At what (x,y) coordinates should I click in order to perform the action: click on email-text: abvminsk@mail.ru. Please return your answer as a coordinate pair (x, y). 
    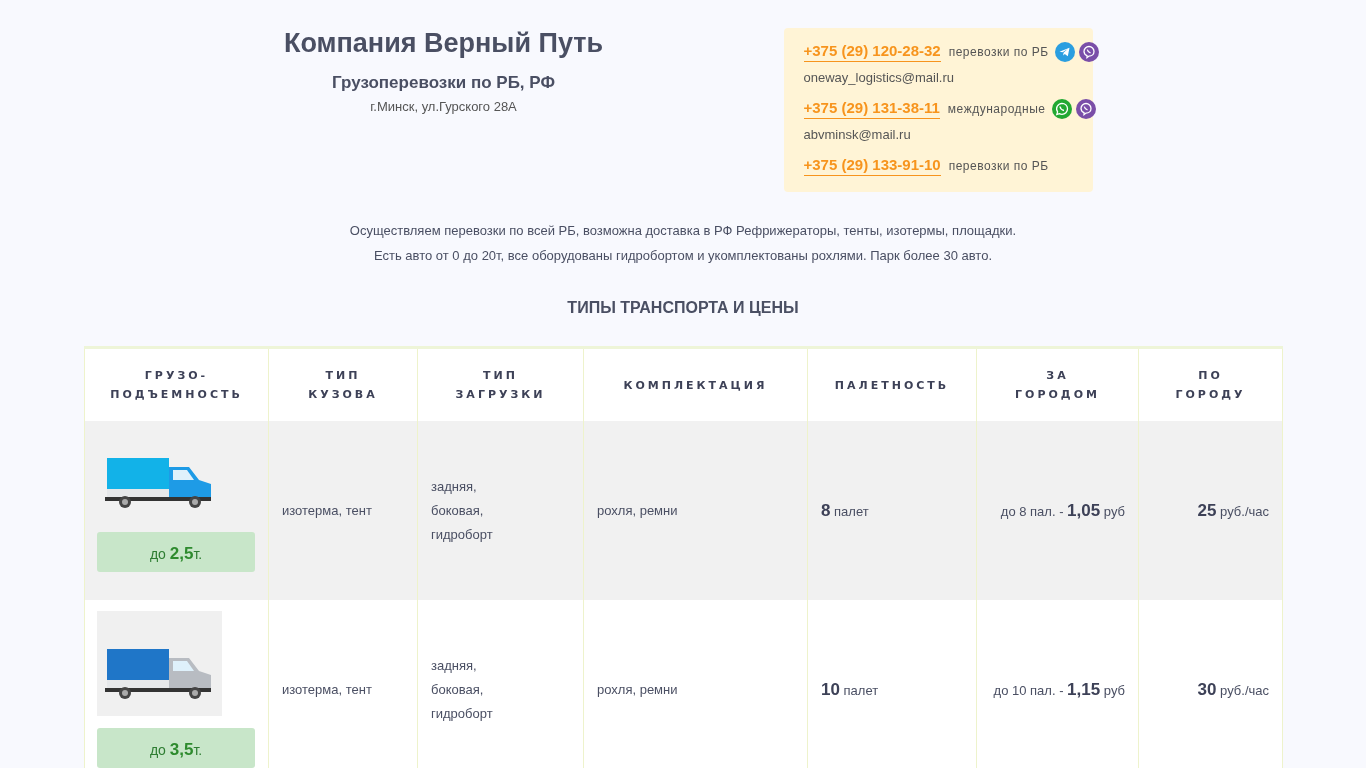
    Looking at the image, I should click on (857, 134).